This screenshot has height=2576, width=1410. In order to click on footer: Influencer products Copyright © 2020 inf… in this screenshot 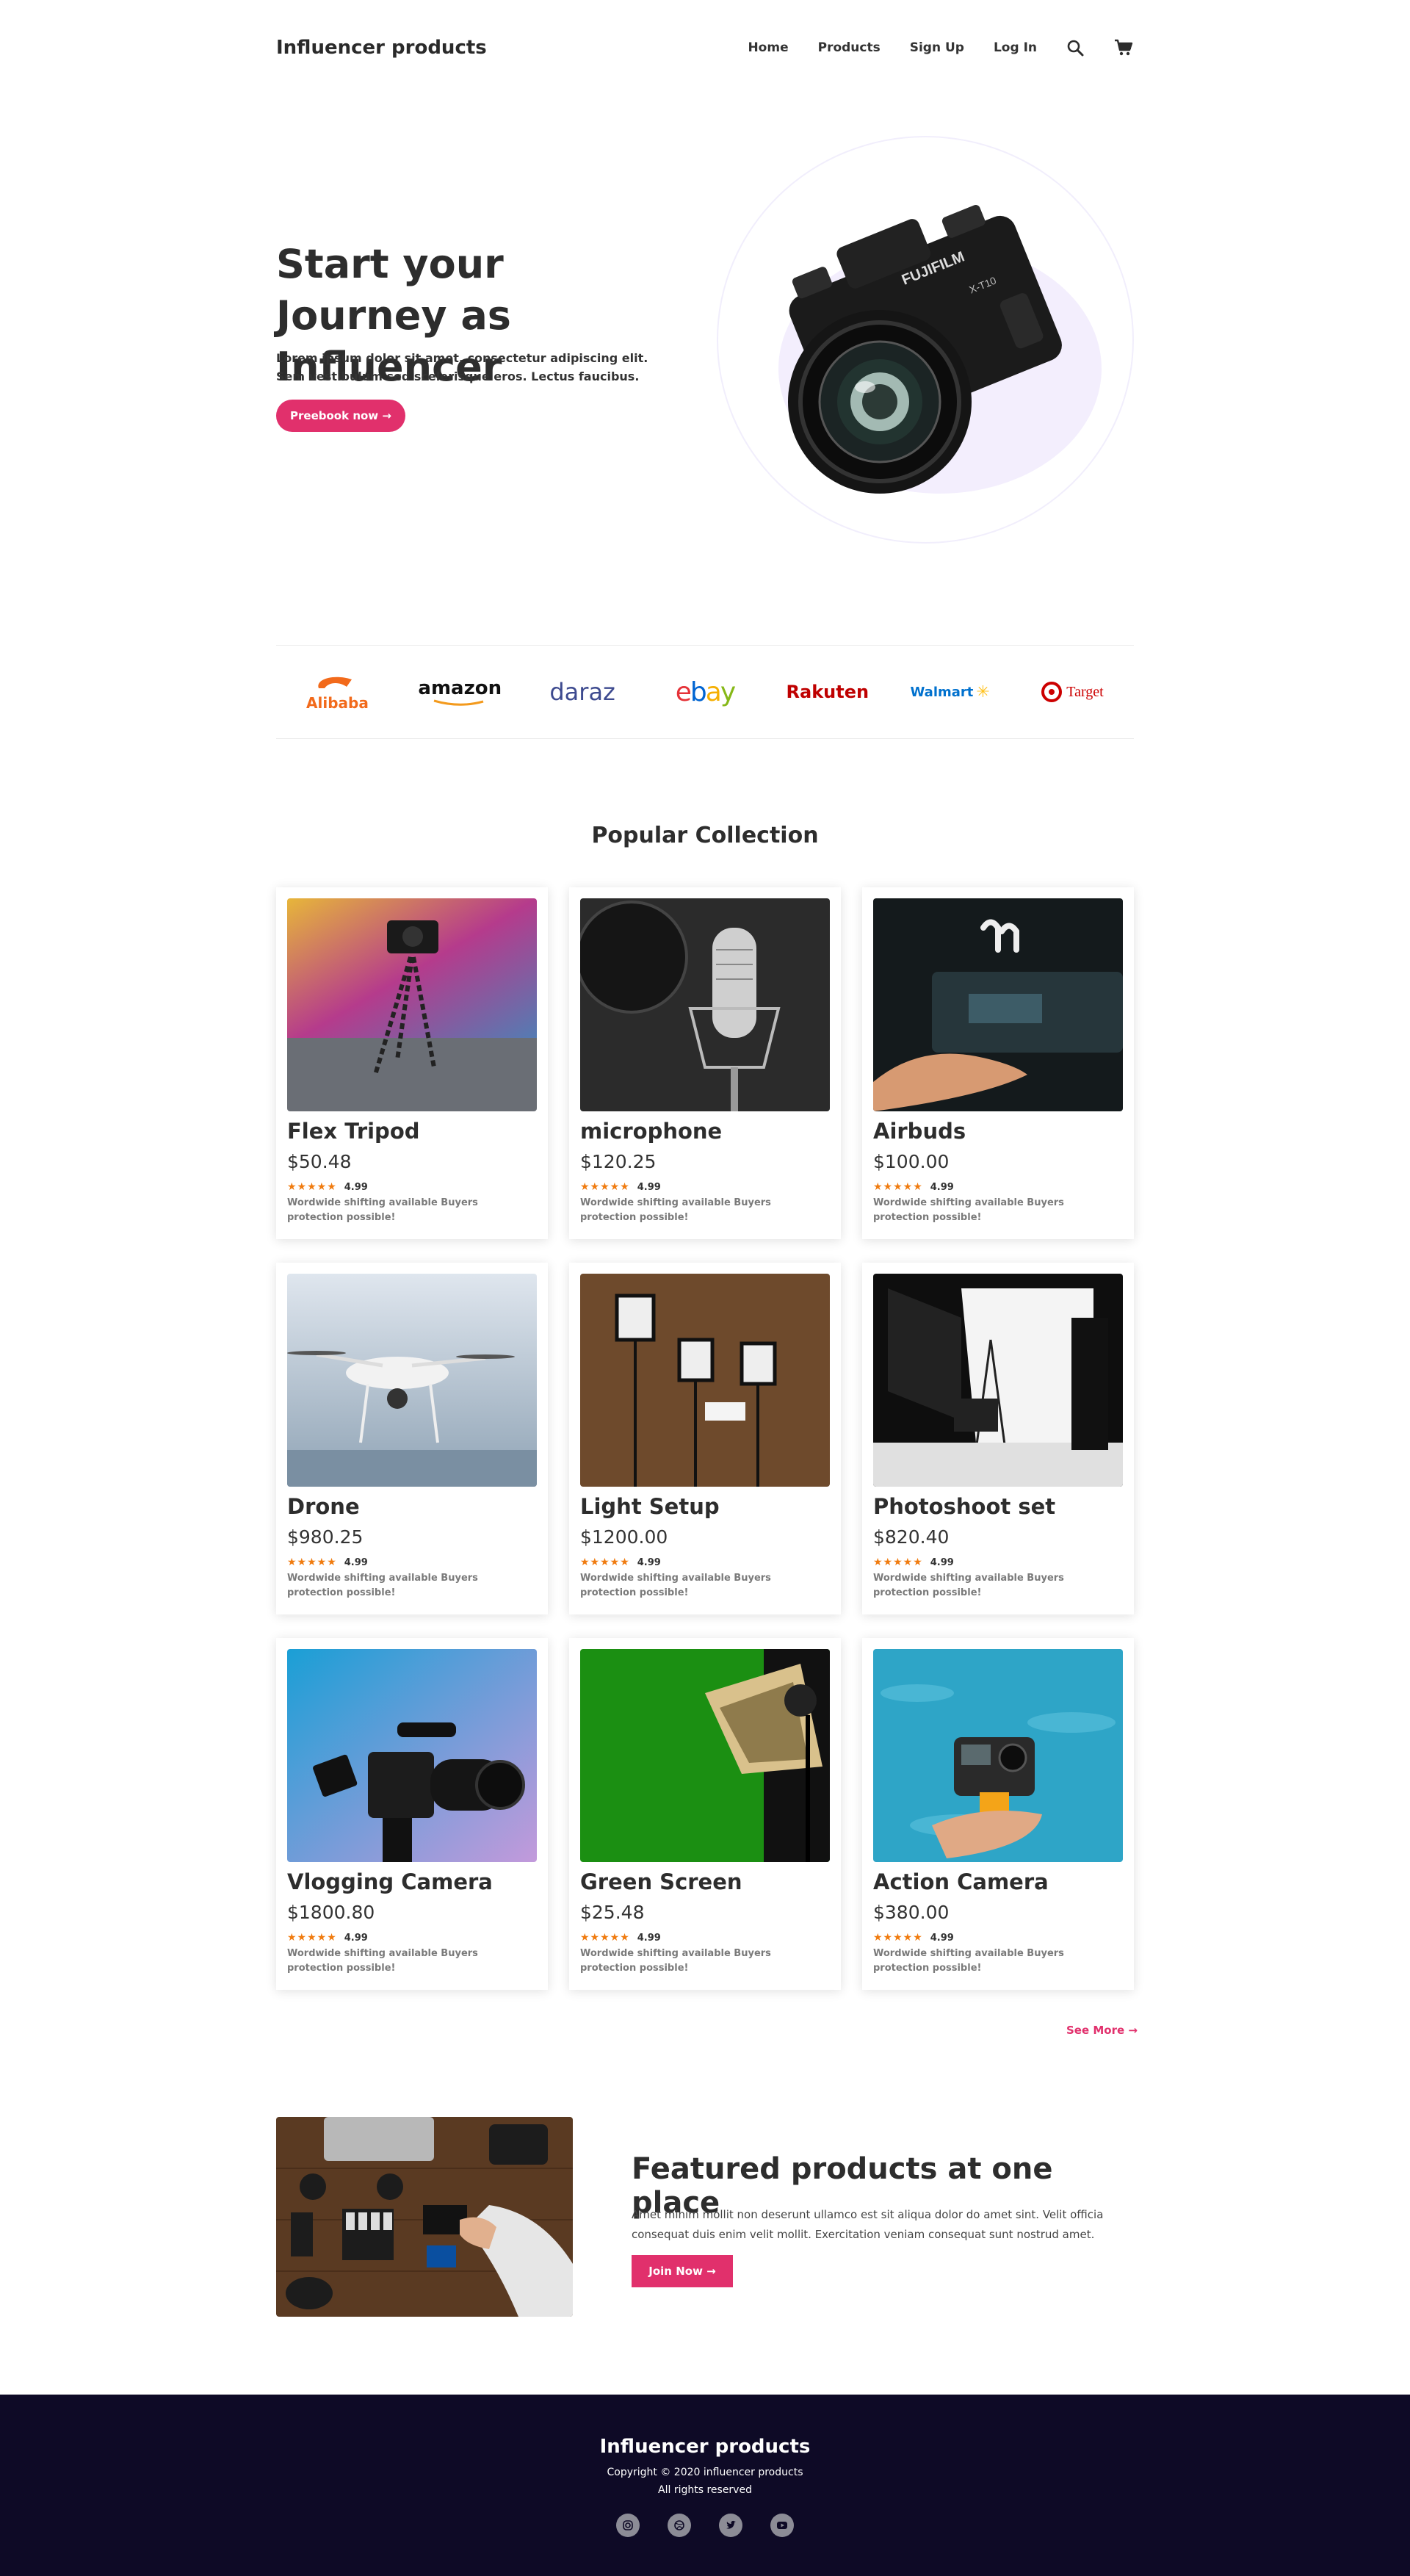, I will do `click(705, 2485)`.